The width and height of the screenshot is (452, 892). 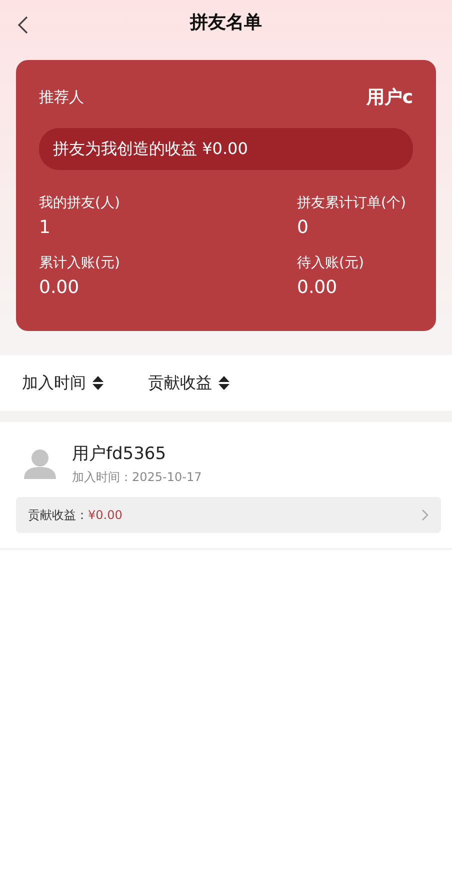 What do you see at coordinates (80, 263) in the screenshot?
I see `stat-label: 累计入账(元)` at bounding box center [80, 263].